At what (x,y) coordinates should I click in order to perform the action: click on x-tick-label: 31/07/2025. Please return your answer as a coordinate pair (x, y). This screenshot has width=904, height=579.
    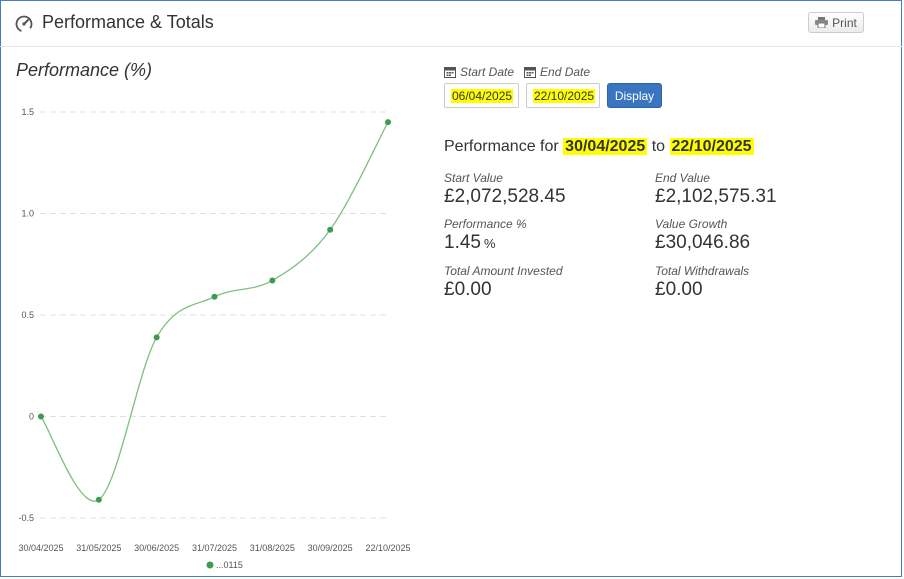
    Looking at the image, I should click on (214, 548).